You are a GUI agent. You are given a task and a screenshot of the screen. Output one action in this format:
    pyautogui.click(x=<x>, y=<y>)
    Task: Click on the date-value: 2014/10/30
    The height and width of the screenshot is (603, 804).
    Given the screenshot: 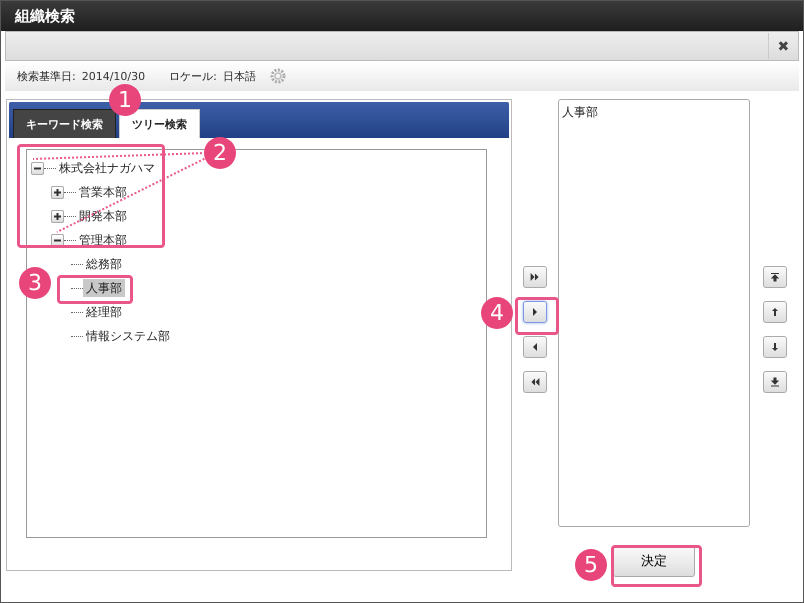 What is the action you would take?
    pyautogui.click(x=114, y=76)
    